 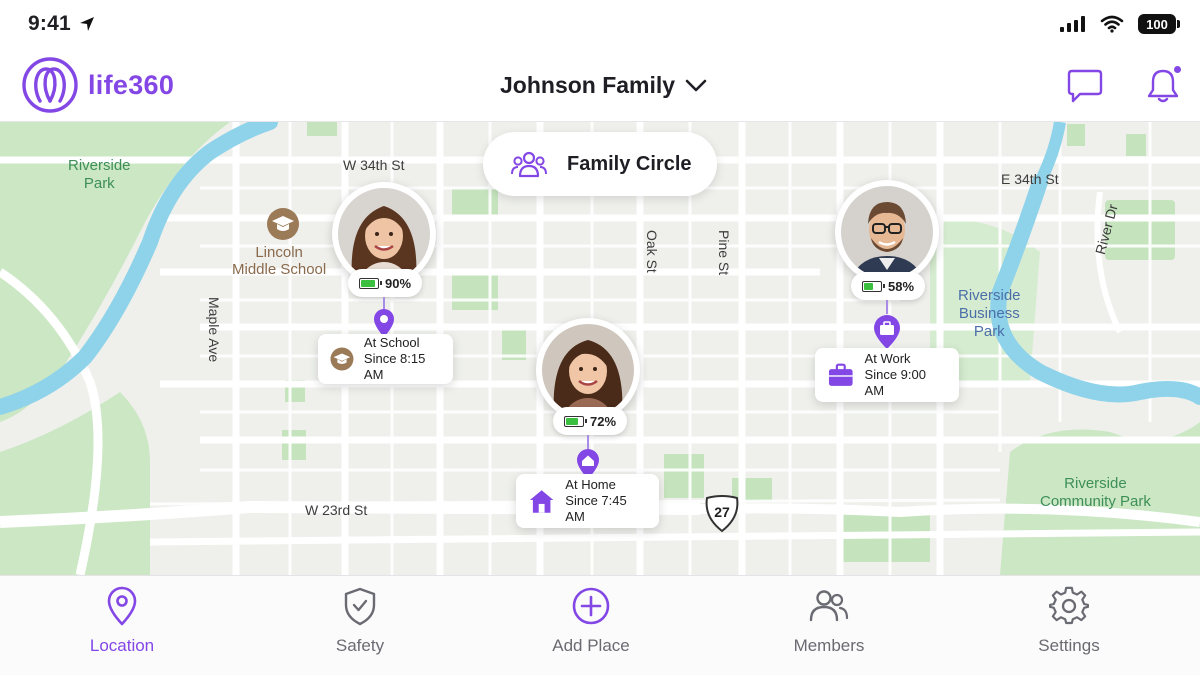 I want to click on place-card-home: At Home Since 7:45 AM, so click(x=587, y=501).